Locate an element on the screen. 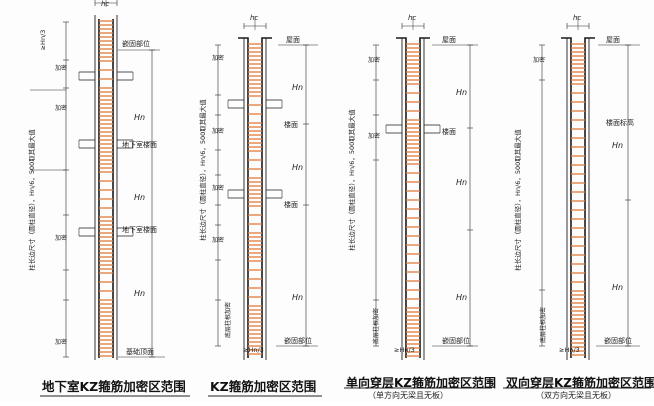 The height and width of the screenshot is (406, 654). p1-hn-1: Hn is located at coordinates (139, 117).